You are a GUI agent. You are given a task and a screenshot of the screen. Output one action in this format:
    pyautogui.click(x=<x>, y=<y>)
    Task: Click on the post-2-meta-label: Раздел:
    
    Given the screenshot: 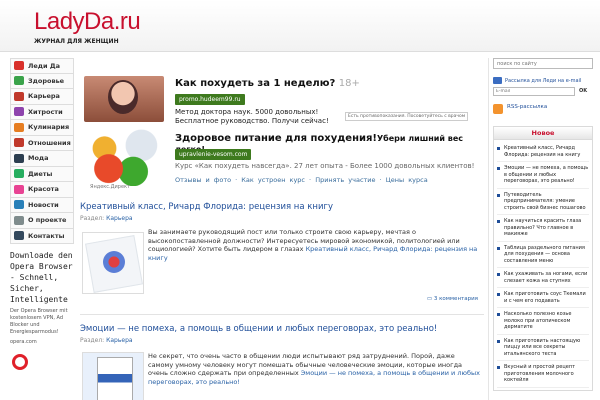 What is the action you would take?
    pyautogui.click(x=92, y=340)
    